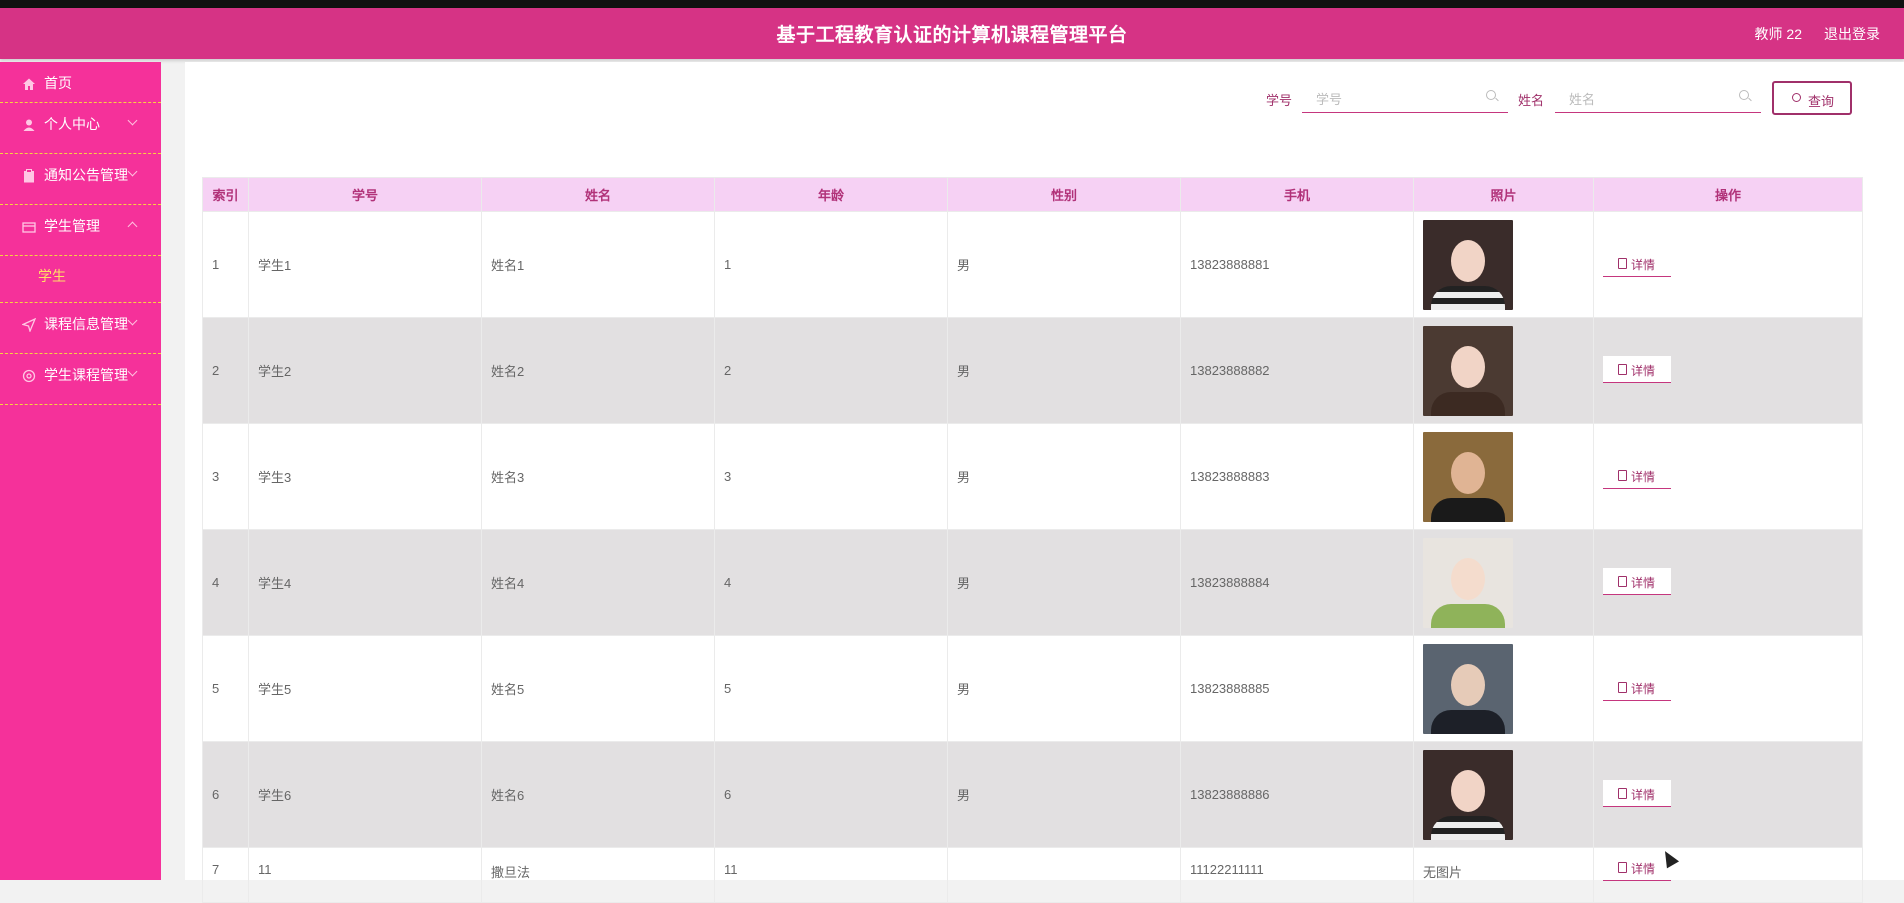  Describe the element at coordinates (365, 370) in the screenshot. I see `cell-xuehao: 学生2` at that location.